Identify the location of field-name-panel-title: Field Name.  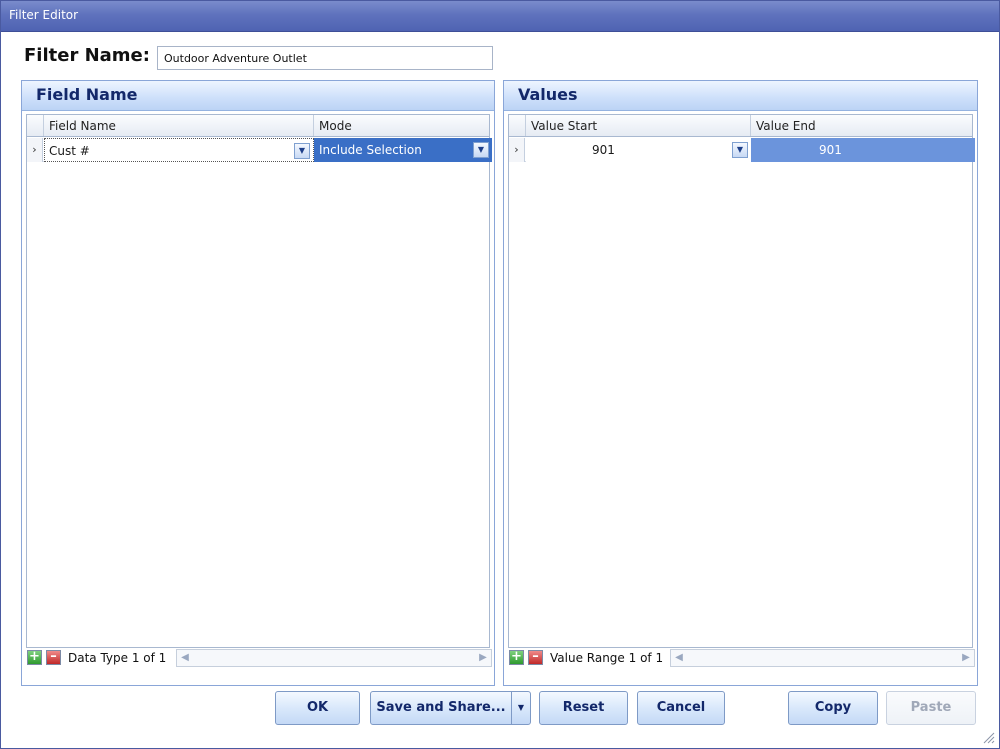
(87, 94).